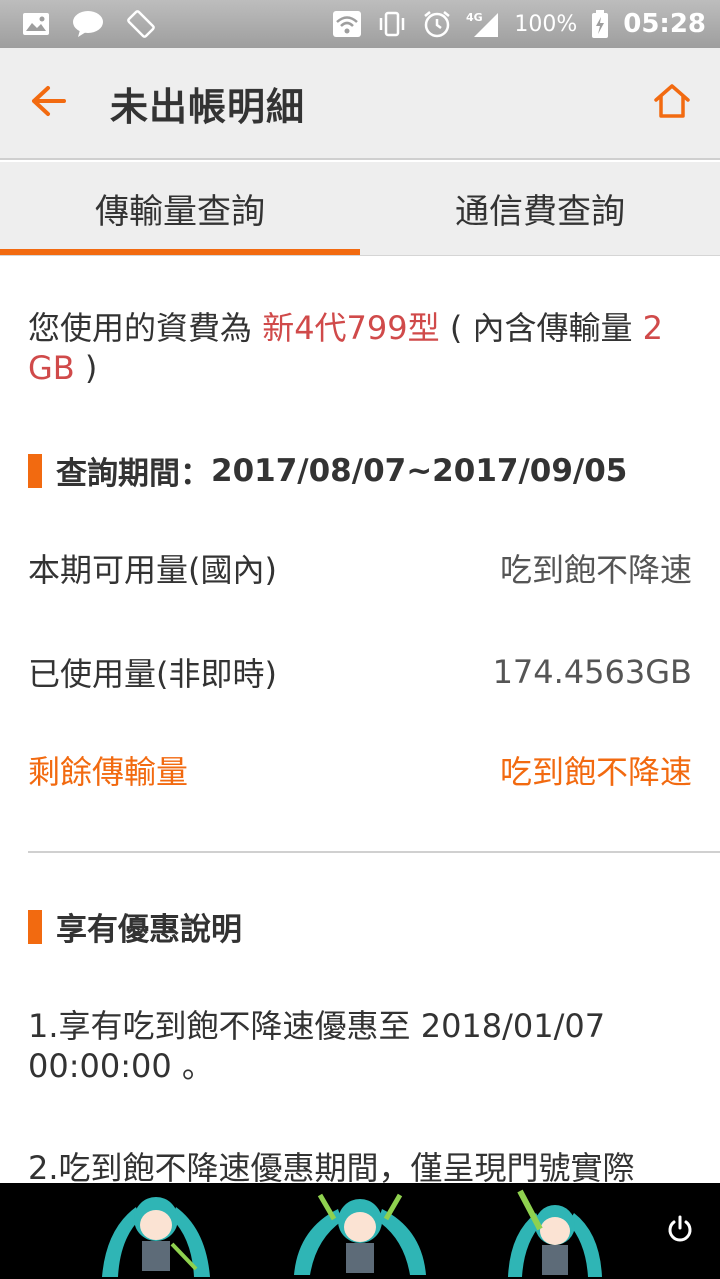  I want to click on used-row: 已使用量(非即時) 174.4563GB, so click(360, 672).